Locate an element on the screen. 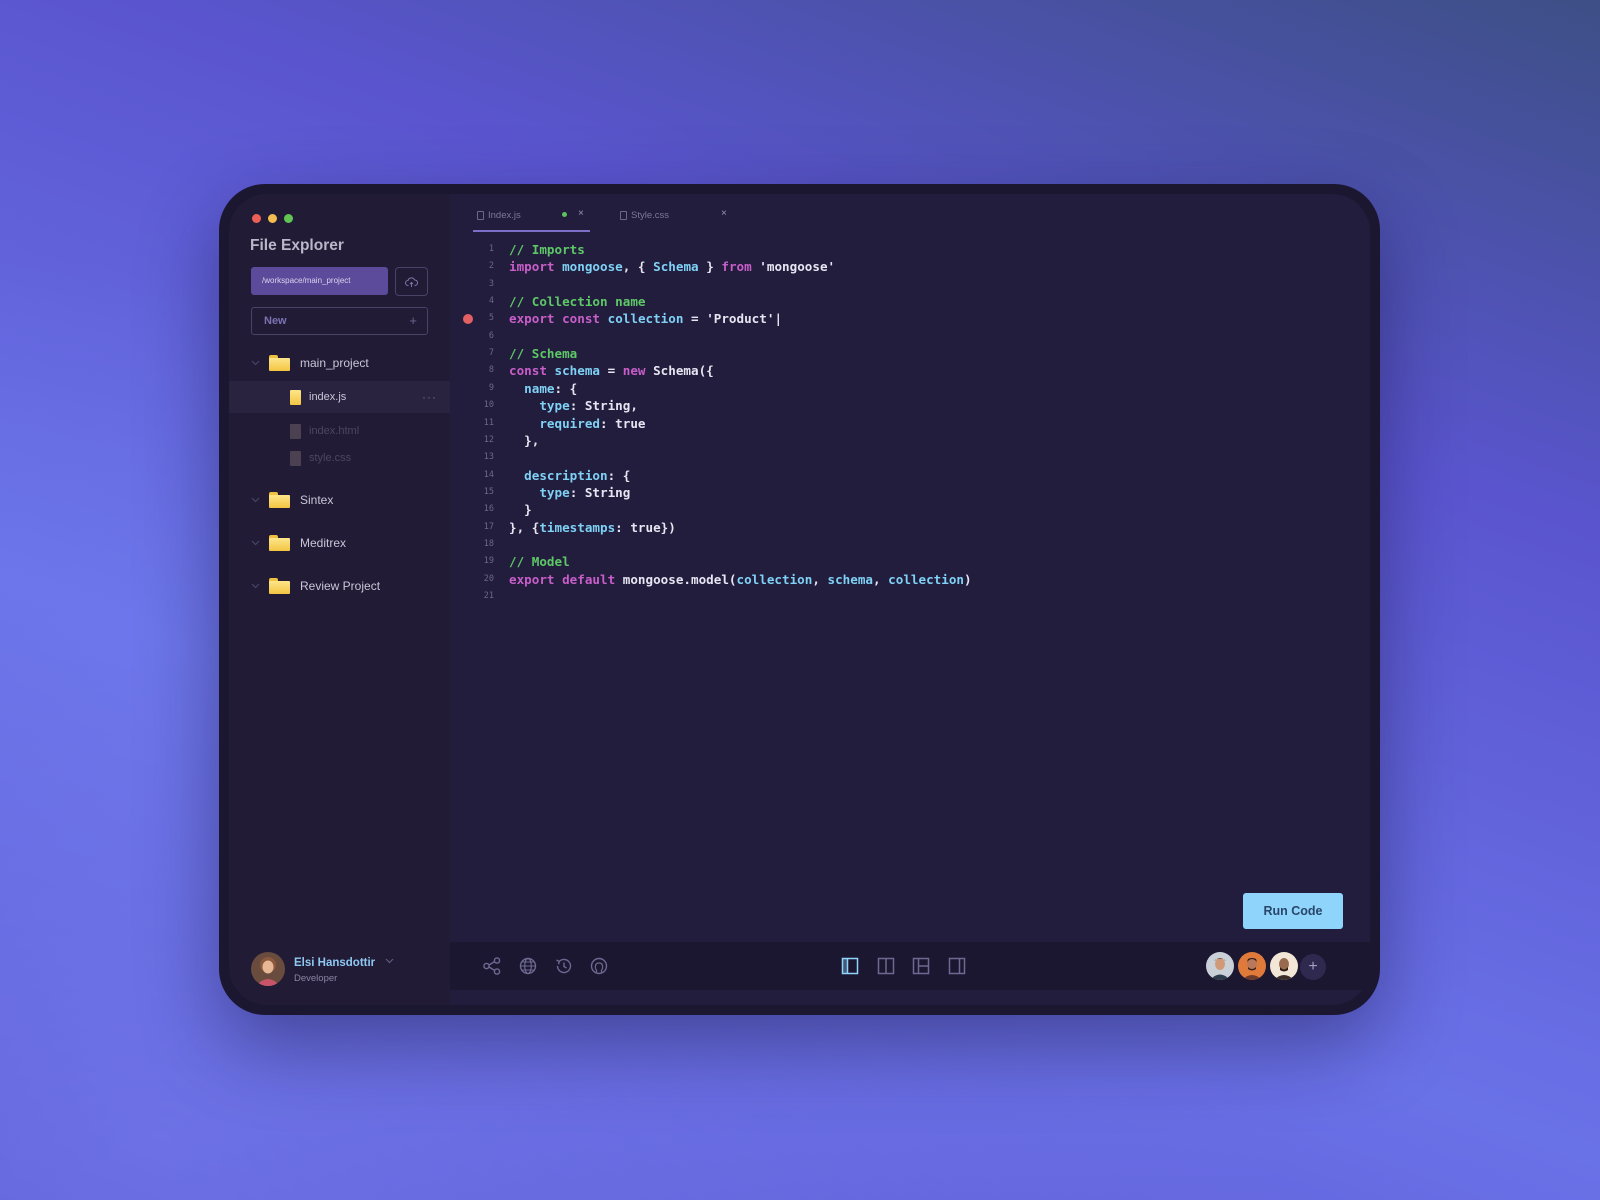  tab-index-js: Index.js is located at coordinates (499, 215).